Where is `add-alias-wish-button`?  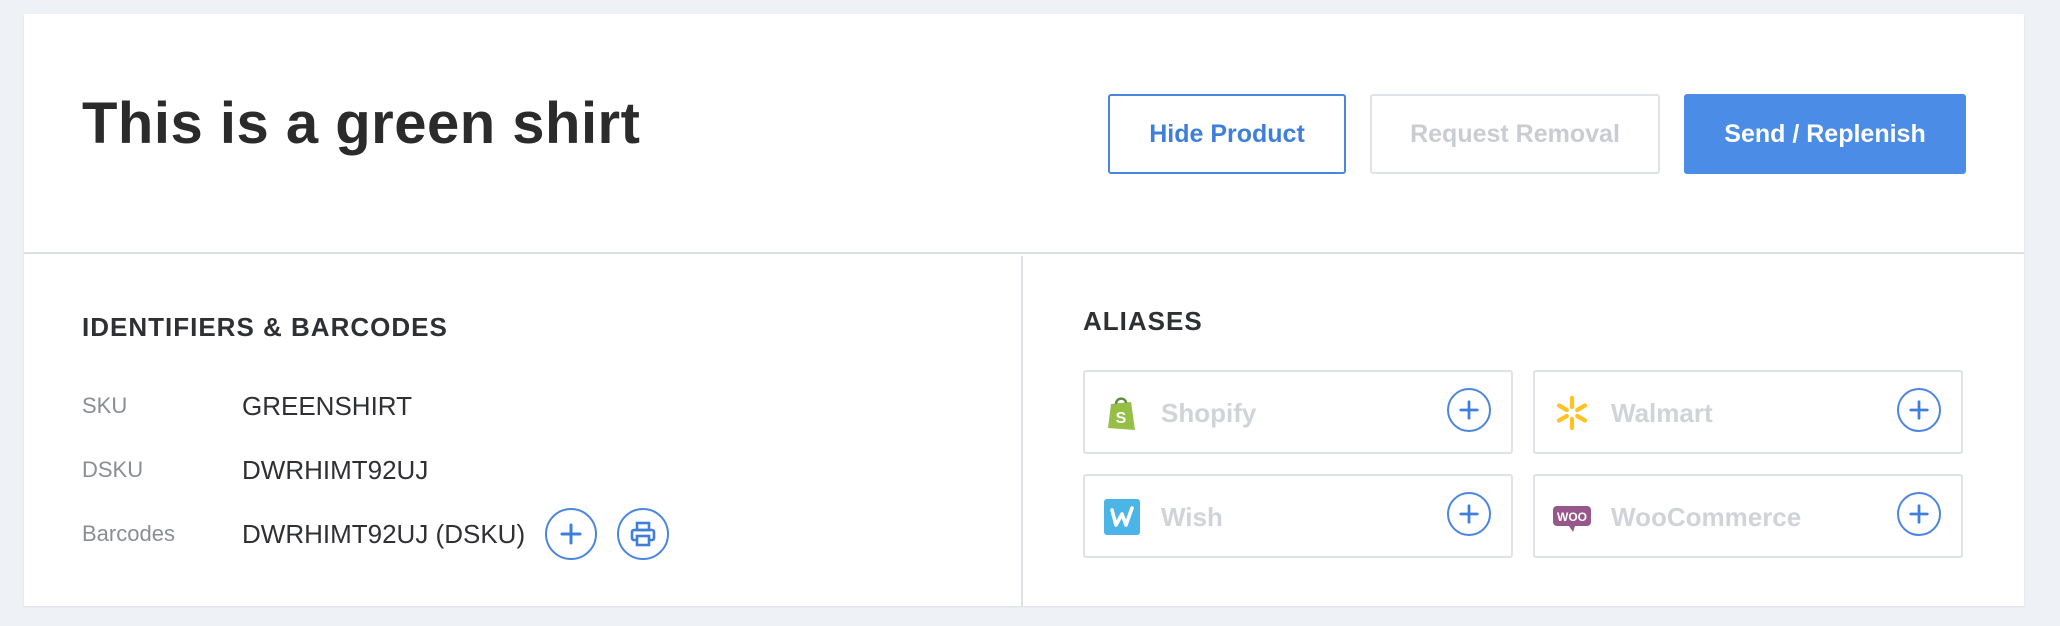
add-alias-wish-button is located at coordinates (1469, 514).